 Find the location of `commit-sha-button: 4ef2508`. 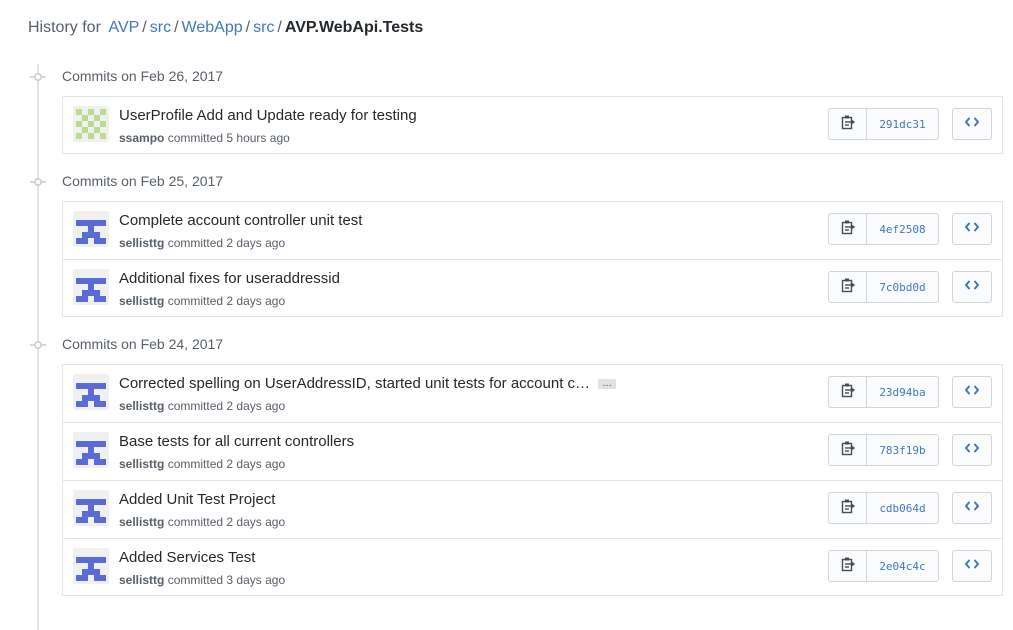

commit-sha-button: 4ef2508 is located at coordinates (902, 229).